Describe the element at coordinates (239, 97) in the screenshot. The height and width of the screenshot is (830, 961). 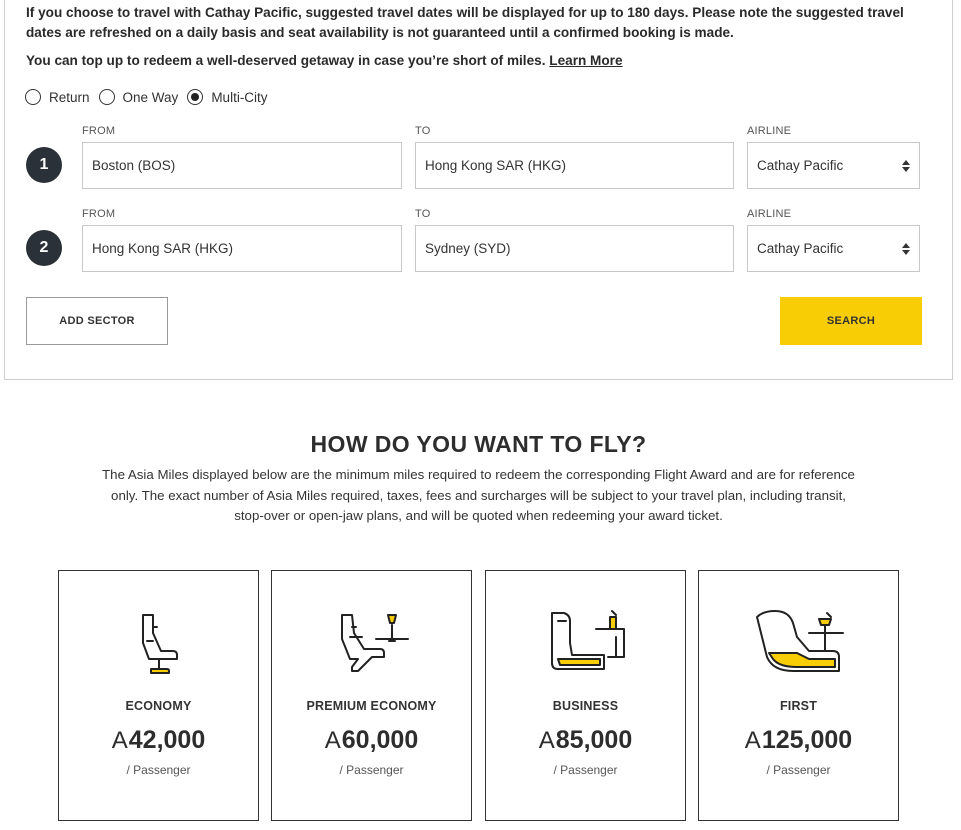
I see `trip-type-label: Multi-City` at that location.